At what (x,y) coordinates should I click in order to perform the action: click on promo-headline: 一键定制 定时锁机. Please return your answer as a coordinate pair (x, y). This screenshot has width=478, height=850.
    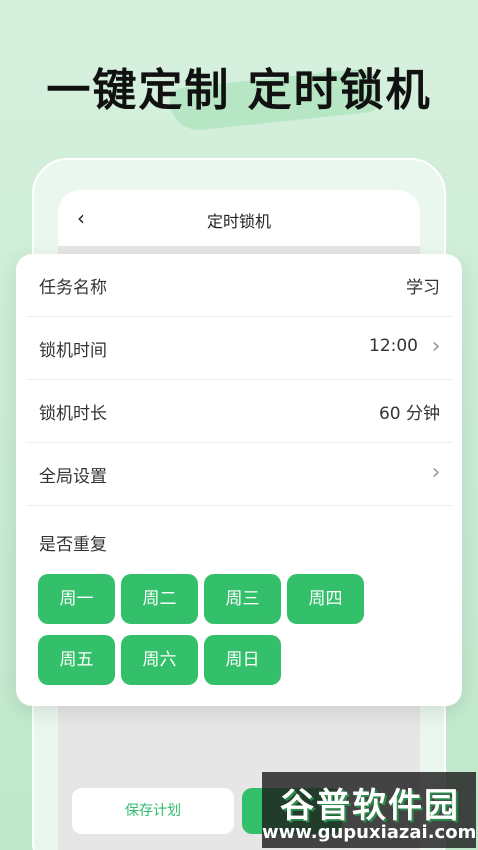
    Looking at the image, I should click on (239, 90).